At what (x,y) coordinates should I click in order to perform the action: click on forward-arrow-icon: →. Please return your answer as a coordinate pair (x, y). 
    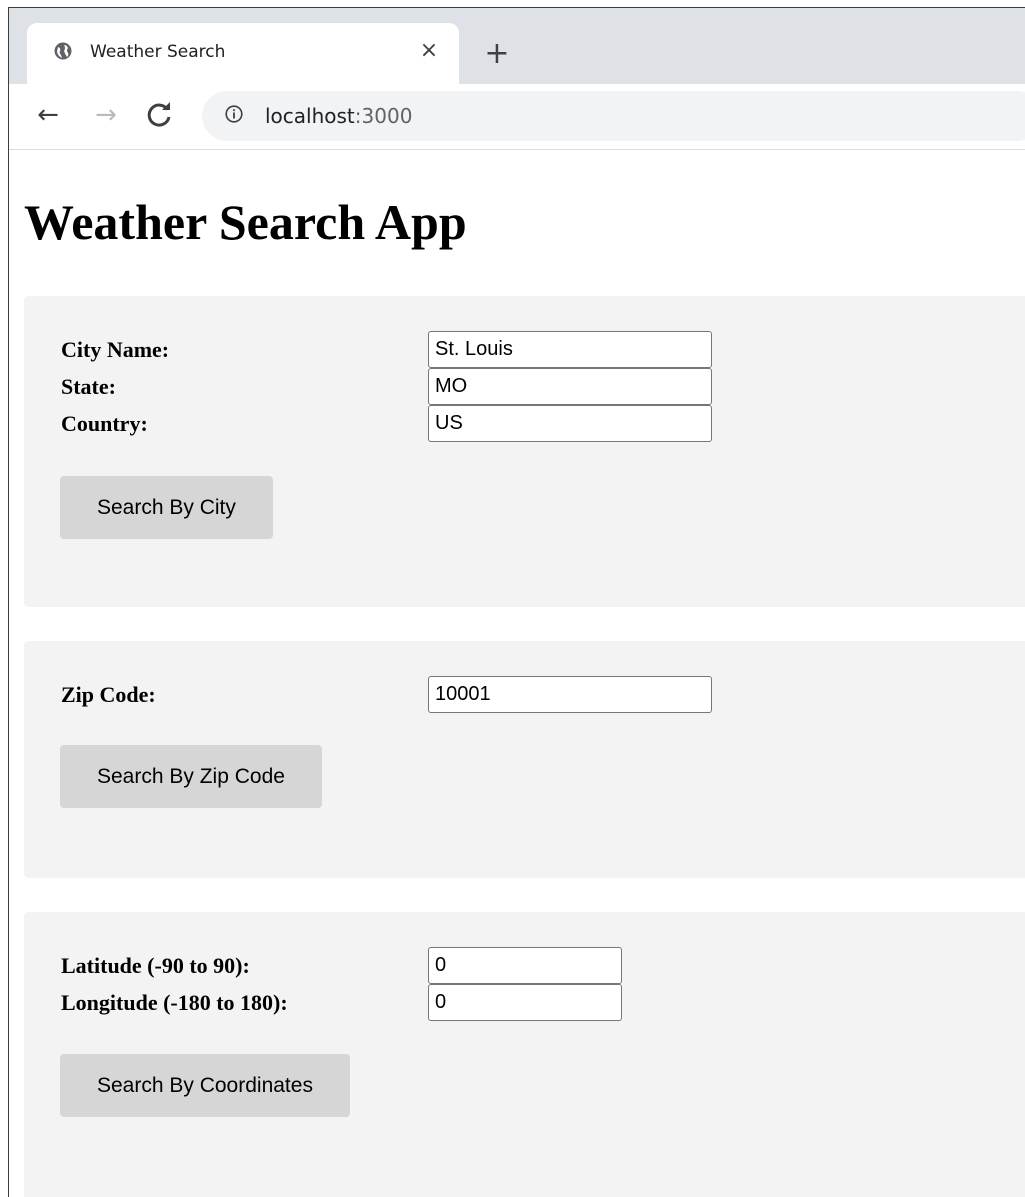
    Looking at the image, I should click on (106, 115).